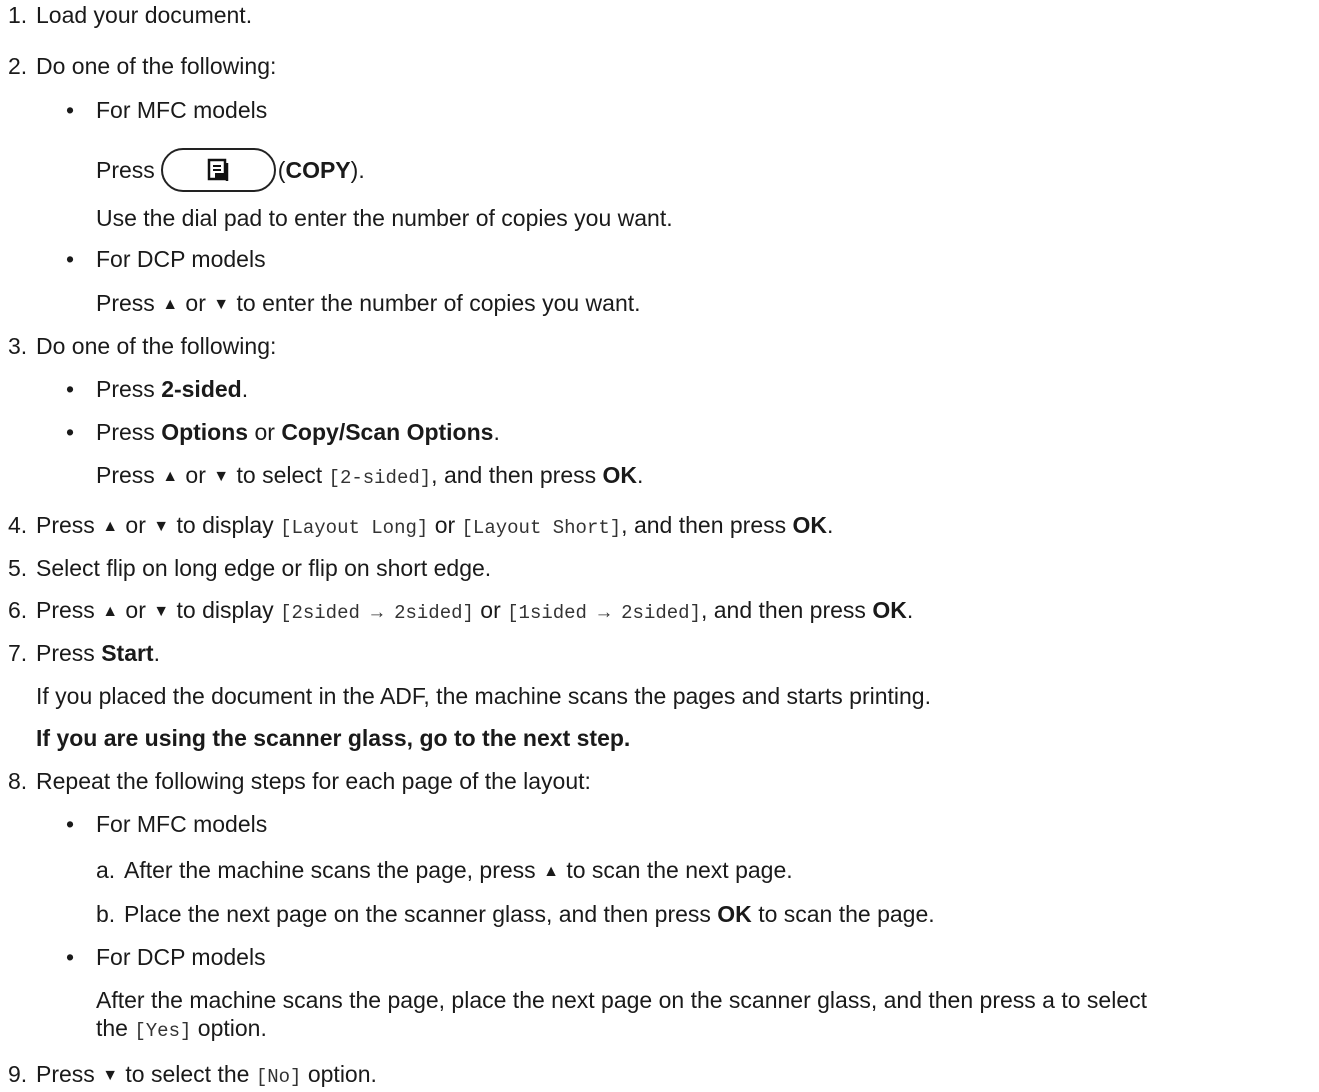 This screenshot has width=1319, height=1092. Describe the element at coordinates (18, 66) in the screenshot. I see `step-number: 2.` at that location.